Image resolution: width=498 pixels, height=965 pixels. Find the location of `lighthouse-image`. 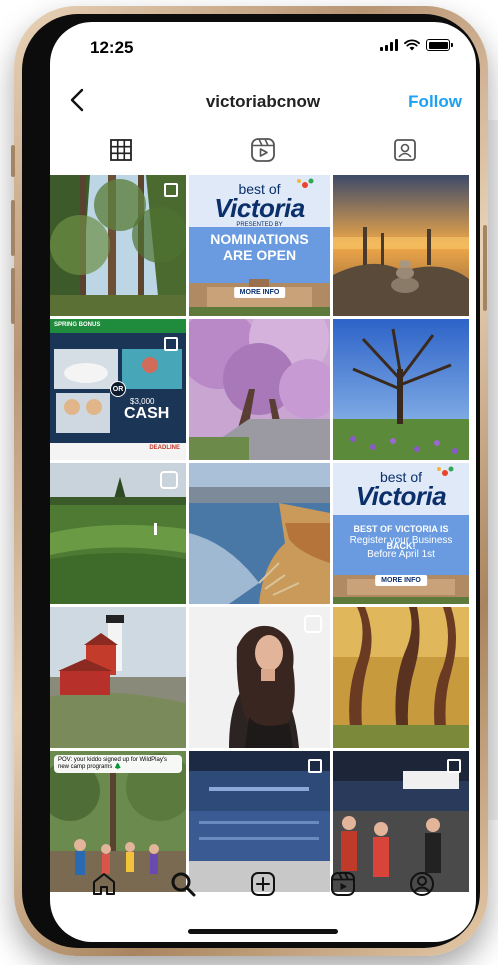

lighthouse-image is located at coordinates (118, 677).